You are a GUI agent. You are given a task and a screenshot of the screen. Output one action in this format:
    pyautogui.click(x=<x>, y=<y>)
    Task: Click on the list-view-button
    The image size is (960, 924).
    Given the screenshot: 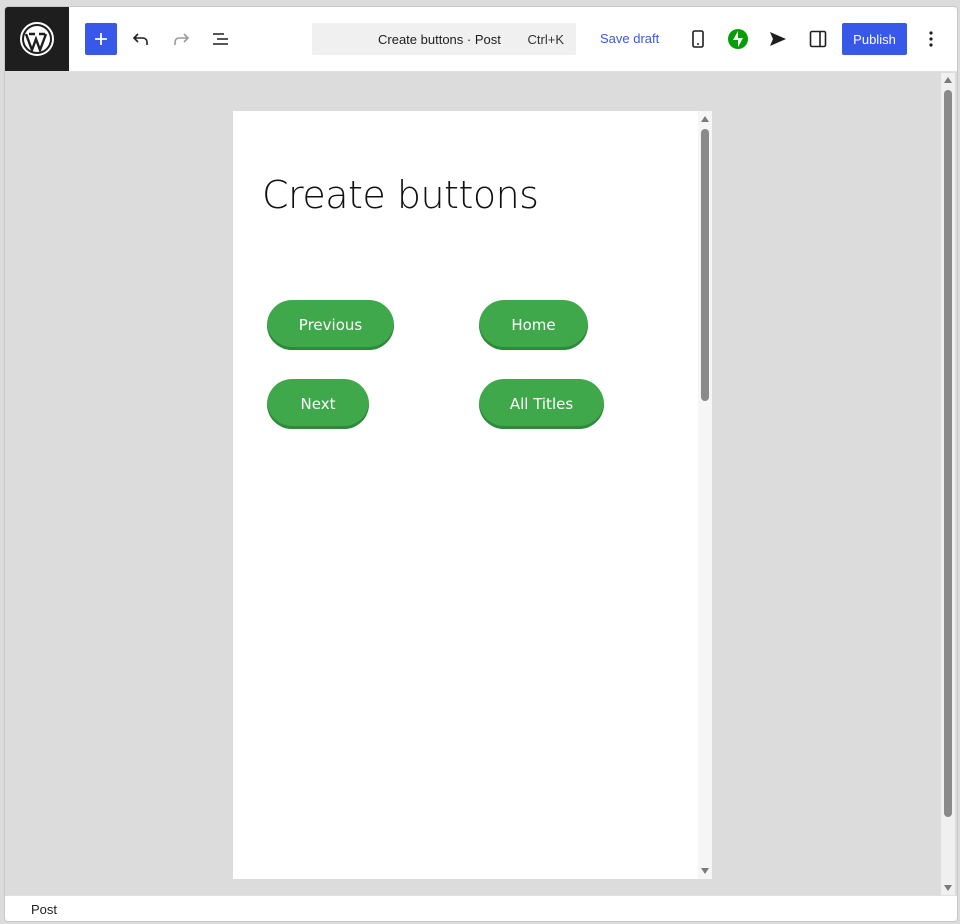 What is the action you would take?
    pyautogui.click(x=221, y=39)
    